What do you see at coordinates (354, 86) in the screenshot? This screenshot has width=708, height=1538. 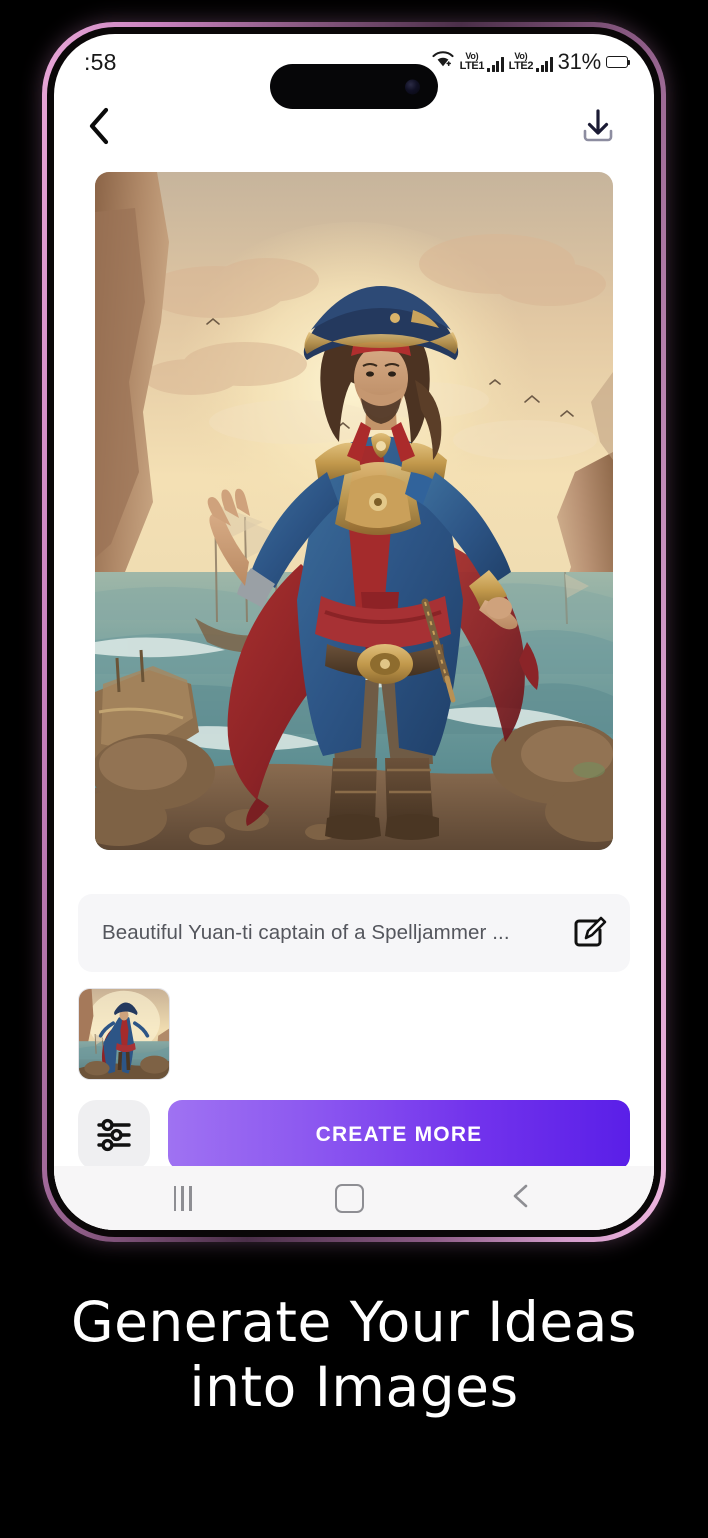 I see `dynamic-island` at bounding box center [354, 86].